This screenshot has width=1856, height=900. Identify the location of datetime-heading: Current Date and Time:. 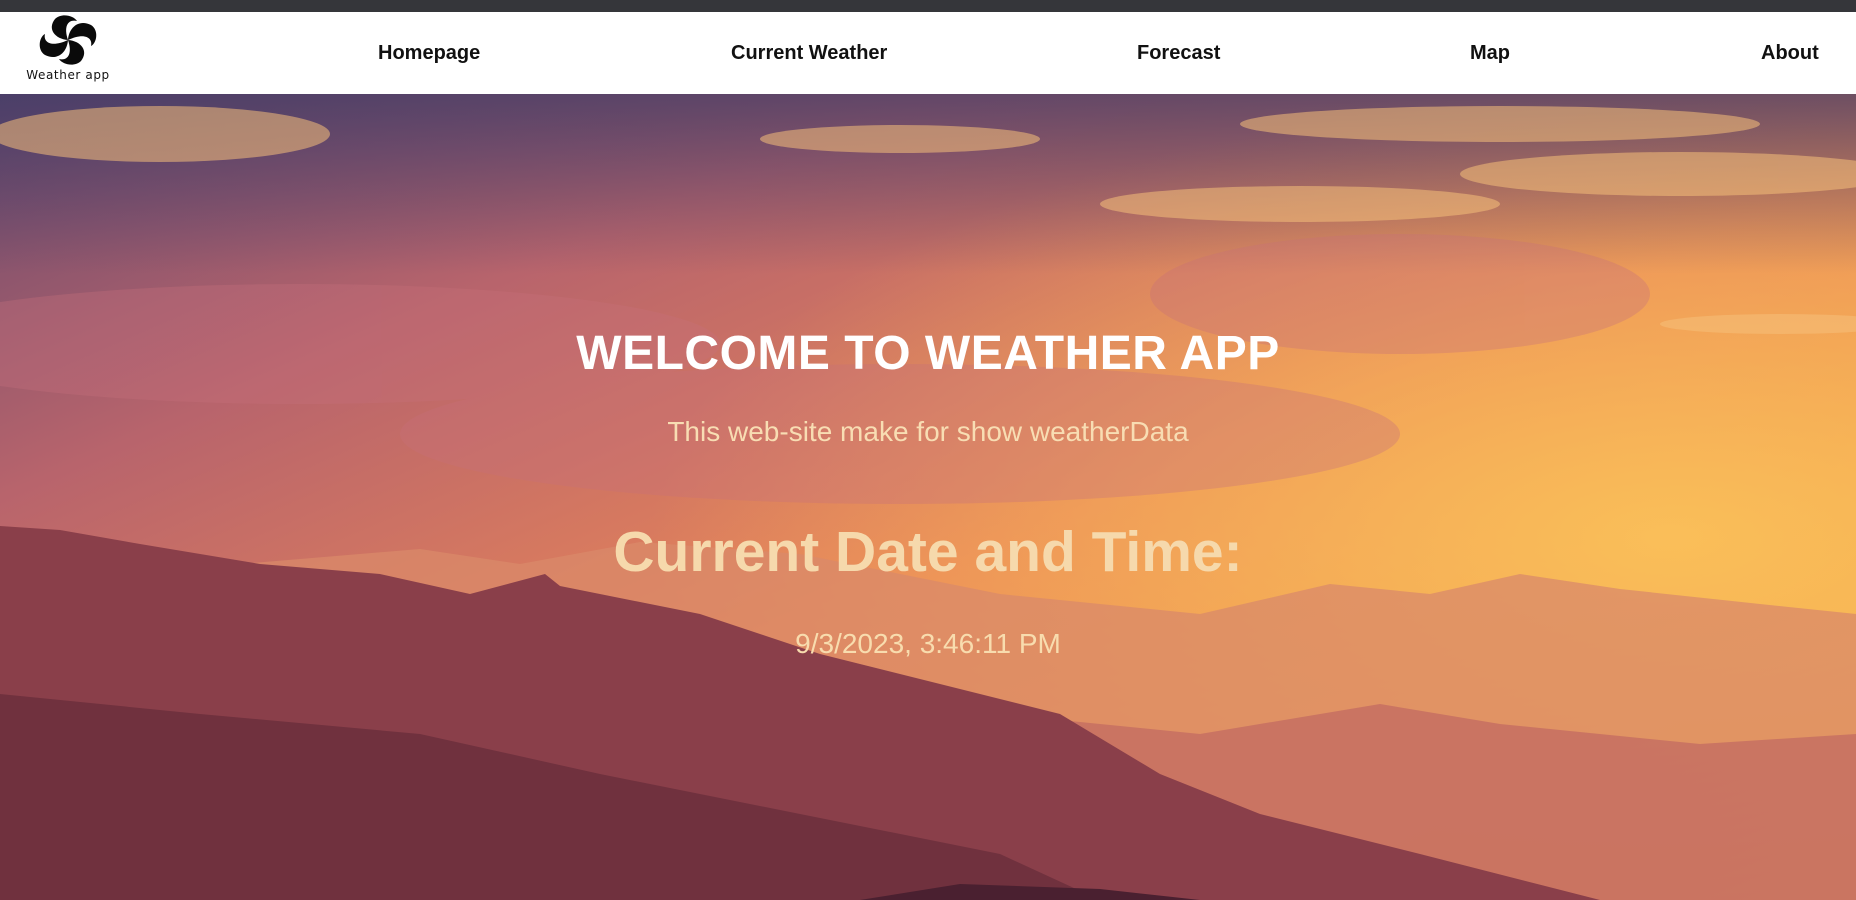
(928, 552).